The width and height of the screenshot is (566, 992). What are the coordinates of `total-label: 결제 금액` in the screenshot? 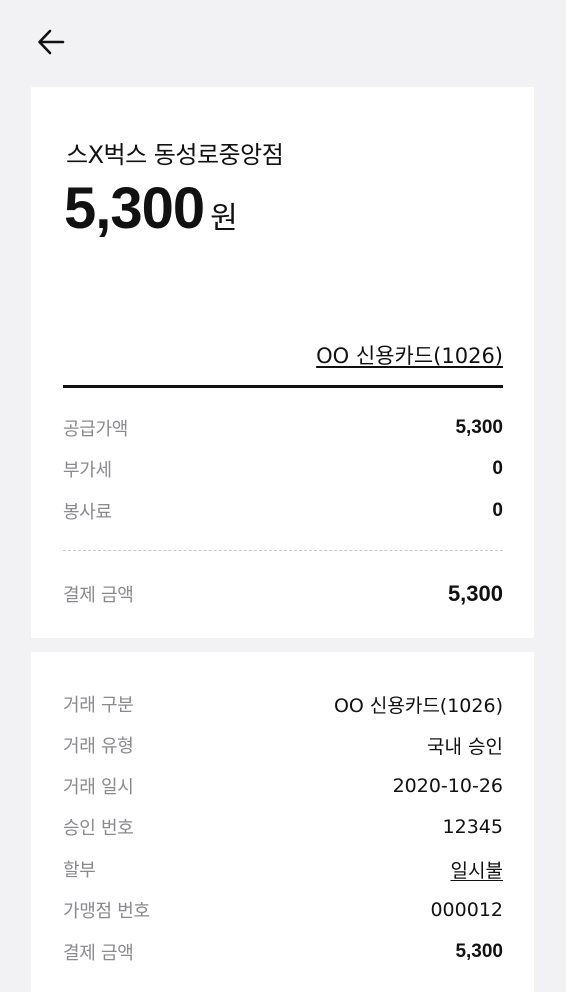 It's located at (98, 595).